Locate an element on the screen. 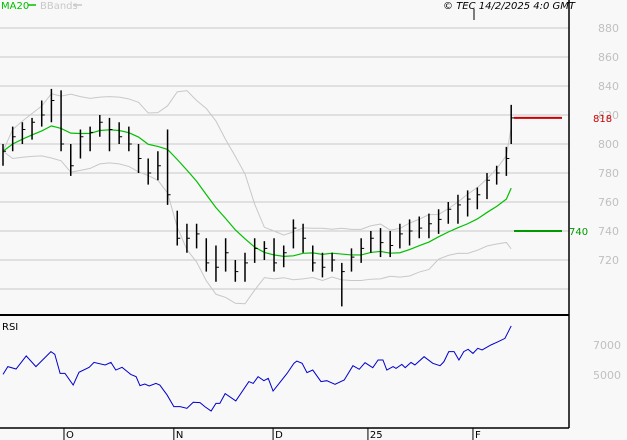  support-label: 740 is located at coordinates (578, 232).